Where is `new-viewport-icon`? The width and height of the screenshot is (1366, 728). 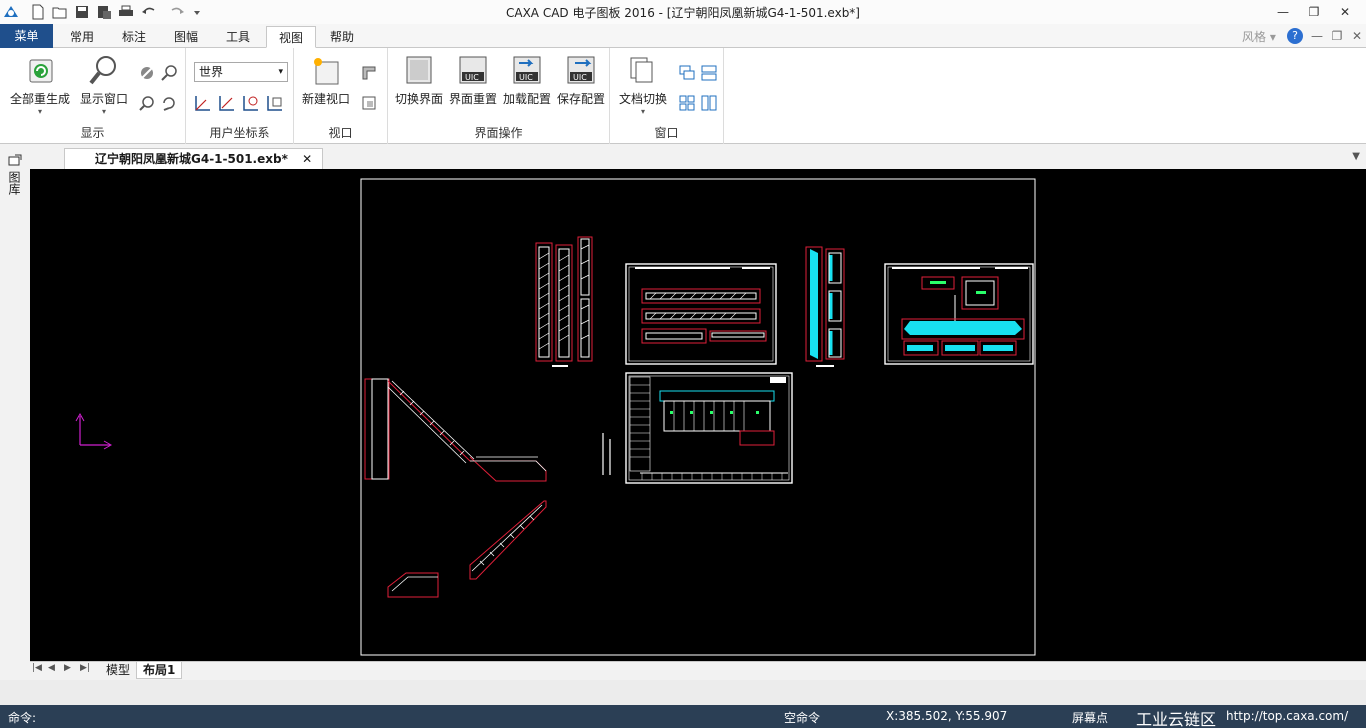
new-viewport-icon is located at coordinates (326, 70).